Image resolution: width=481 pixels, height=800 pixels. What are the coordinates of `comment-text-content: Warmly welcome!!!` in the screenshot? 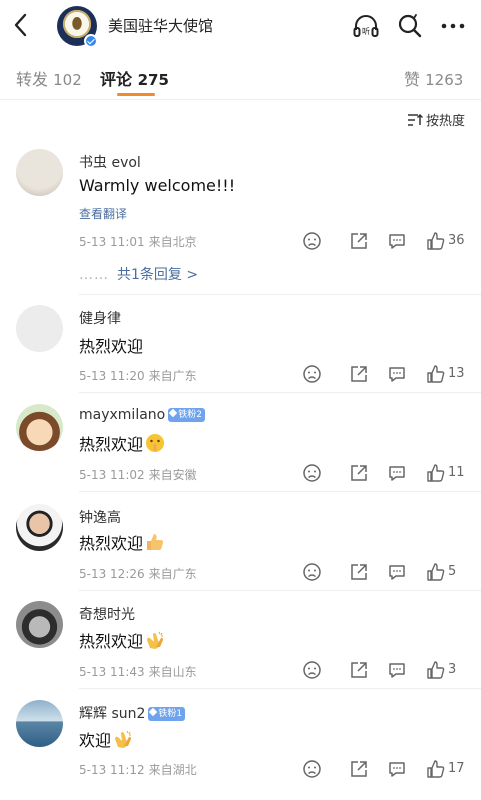 It's located at (157, 185).